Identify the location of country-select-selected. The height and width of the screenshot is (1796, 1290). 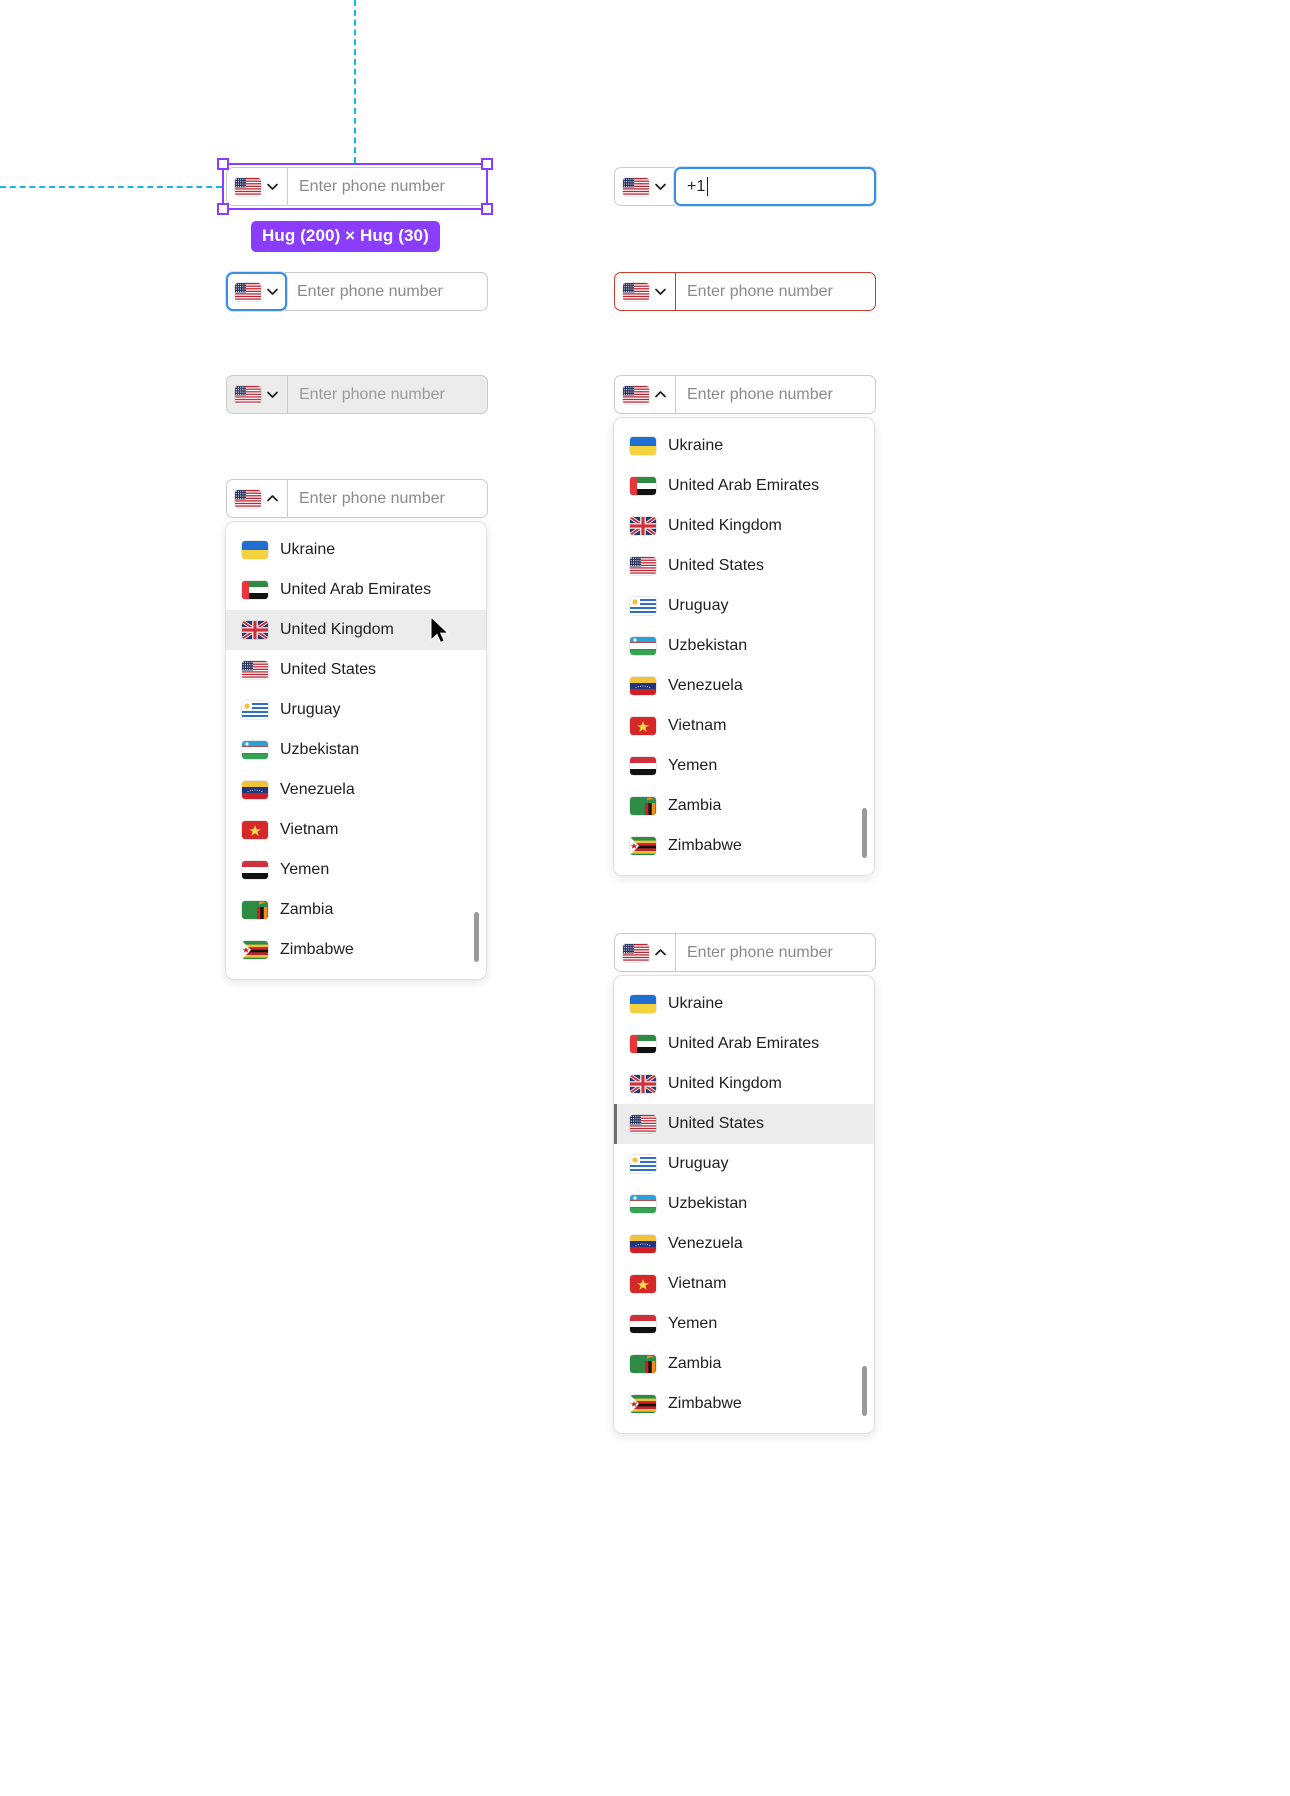
(256, 186).